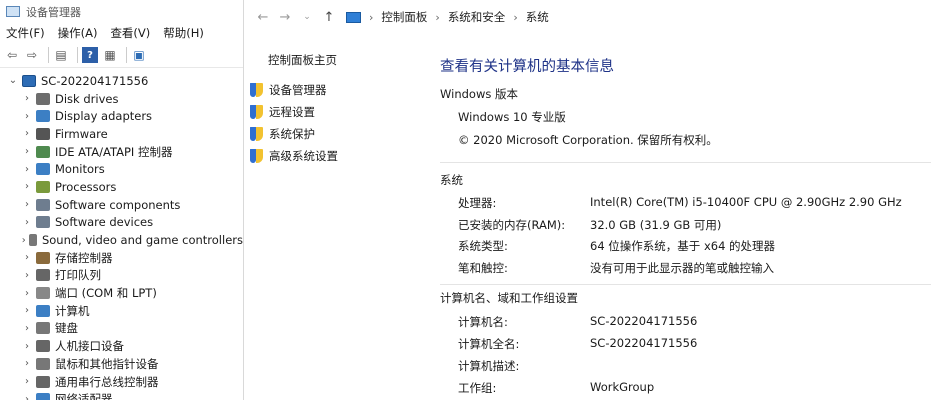  I want to click on menu-action: 操作(A), so click(78, 33).